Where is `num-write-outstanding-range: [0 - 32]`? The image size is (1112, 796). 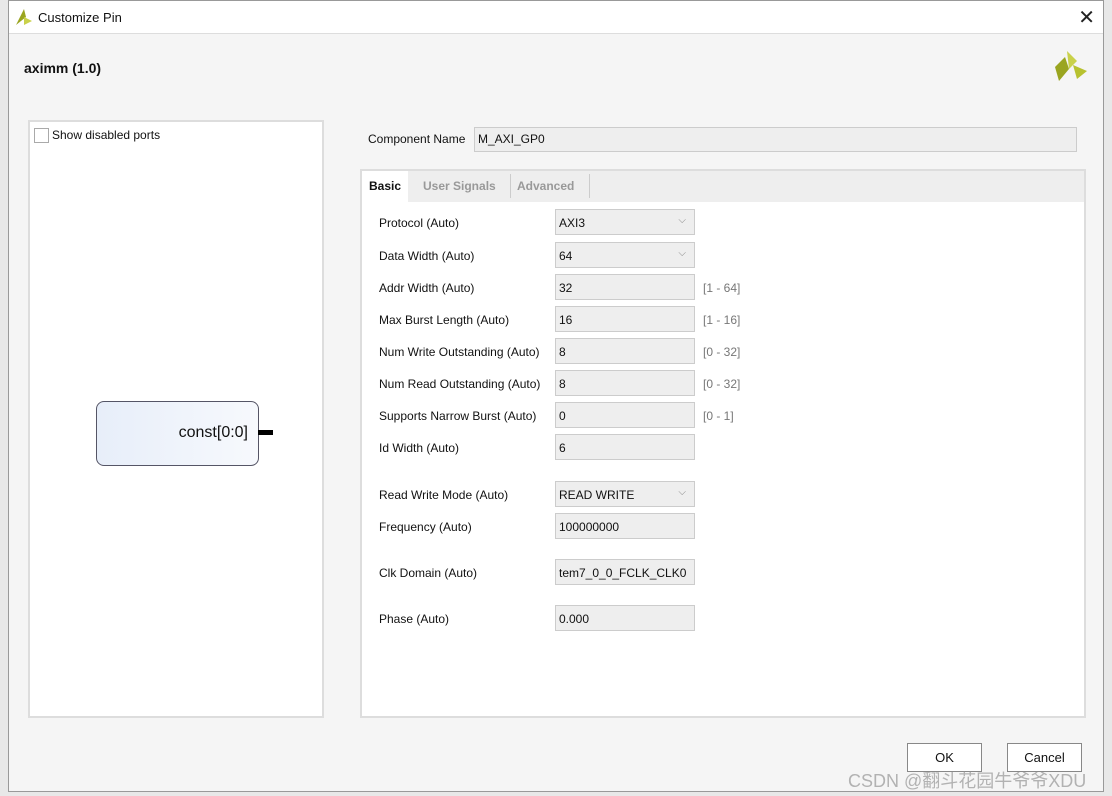
num-write-outstanding-range: [0 - 32] is located at coordinates (722, 352).